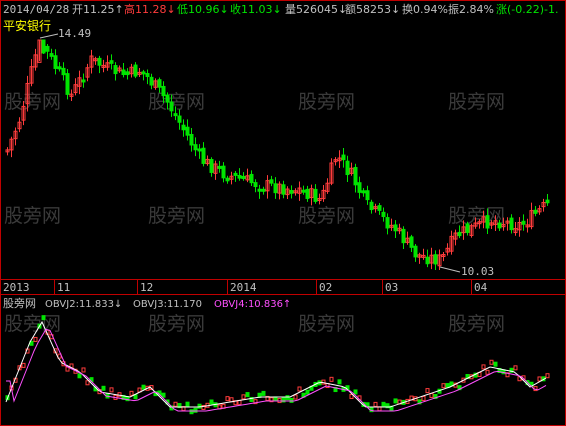 The height and width of the screenshot is (426, 566). What do you see at coordinates (391, 287) in the screenshot?
I see `time-tick: 03` at bounding box center [391, 287].